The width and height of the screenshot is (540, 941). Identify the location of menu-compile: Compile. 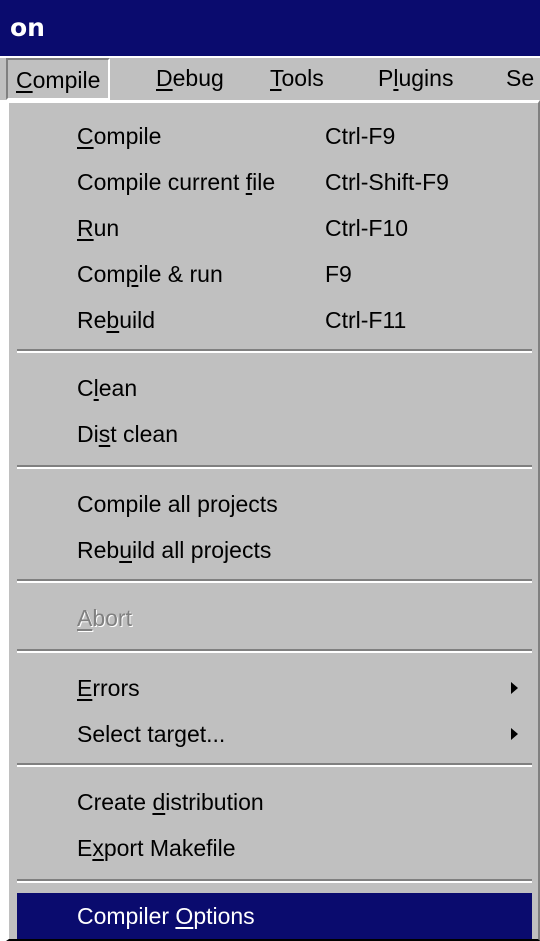
(58, 79).